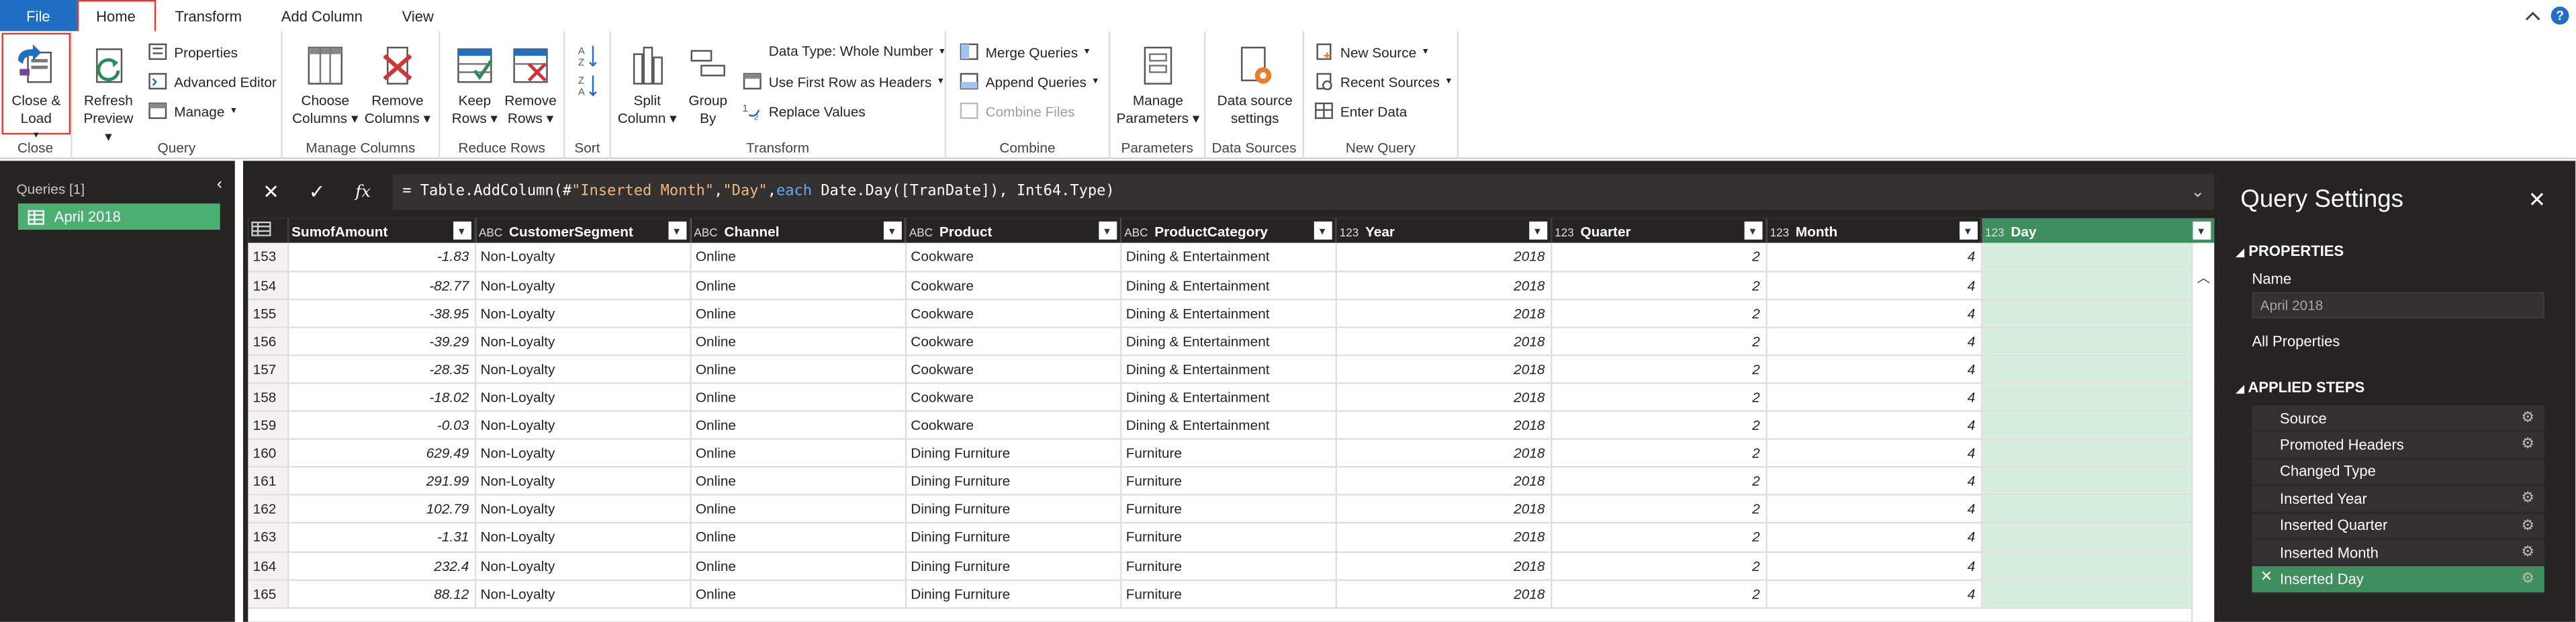 Image resolution: width=2576 pixels, height=622 pixels. What do you see at coordinates (381, 481) in the screenshot?
I see `table-cell: 291.99` at bounding box center [381, 481].